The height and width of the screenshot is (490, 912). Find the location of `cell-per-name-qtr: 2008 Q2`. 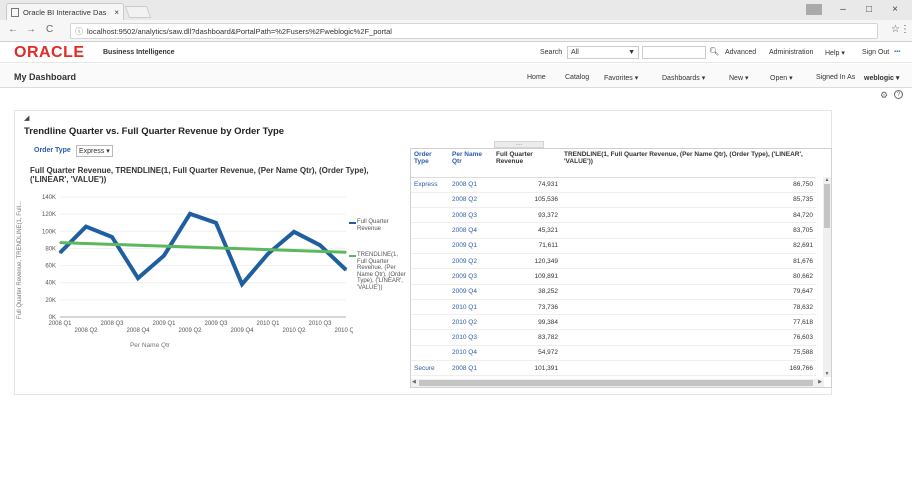

cell-per-name-qtr: 2008 Q2 is located at coordinates (471, 200).